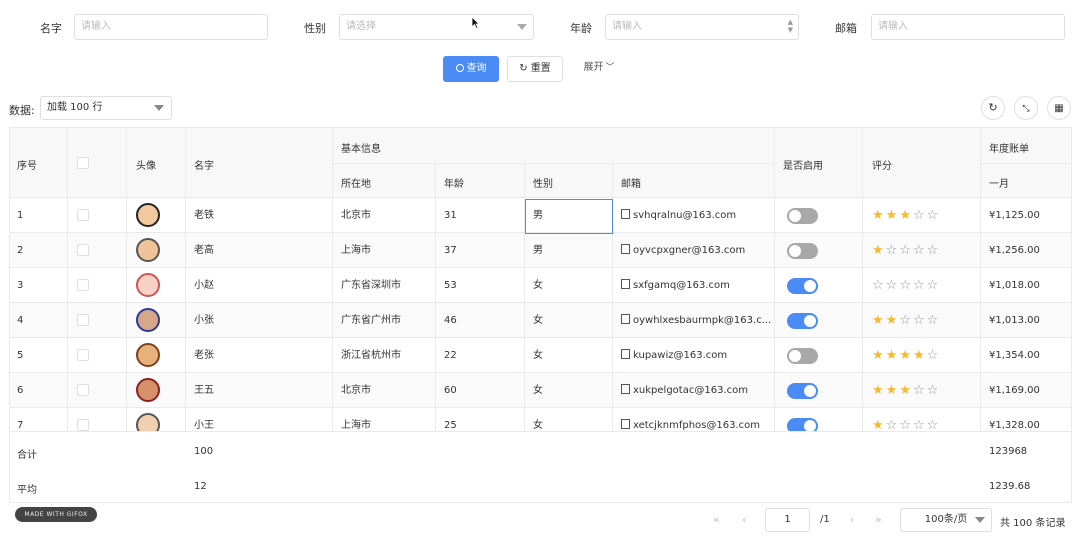  Describe the element at coordinates (1010, 486) in the screenshot. I see `avg-bill-value: 1239.68` at that location.